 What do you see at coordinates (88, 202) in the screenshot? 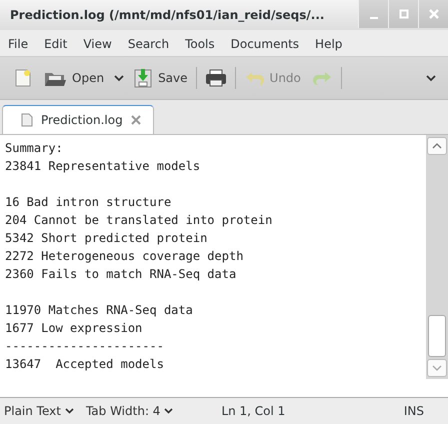
I see `text-line: 16 Bad intron structure` at bounding box center [88, 202].